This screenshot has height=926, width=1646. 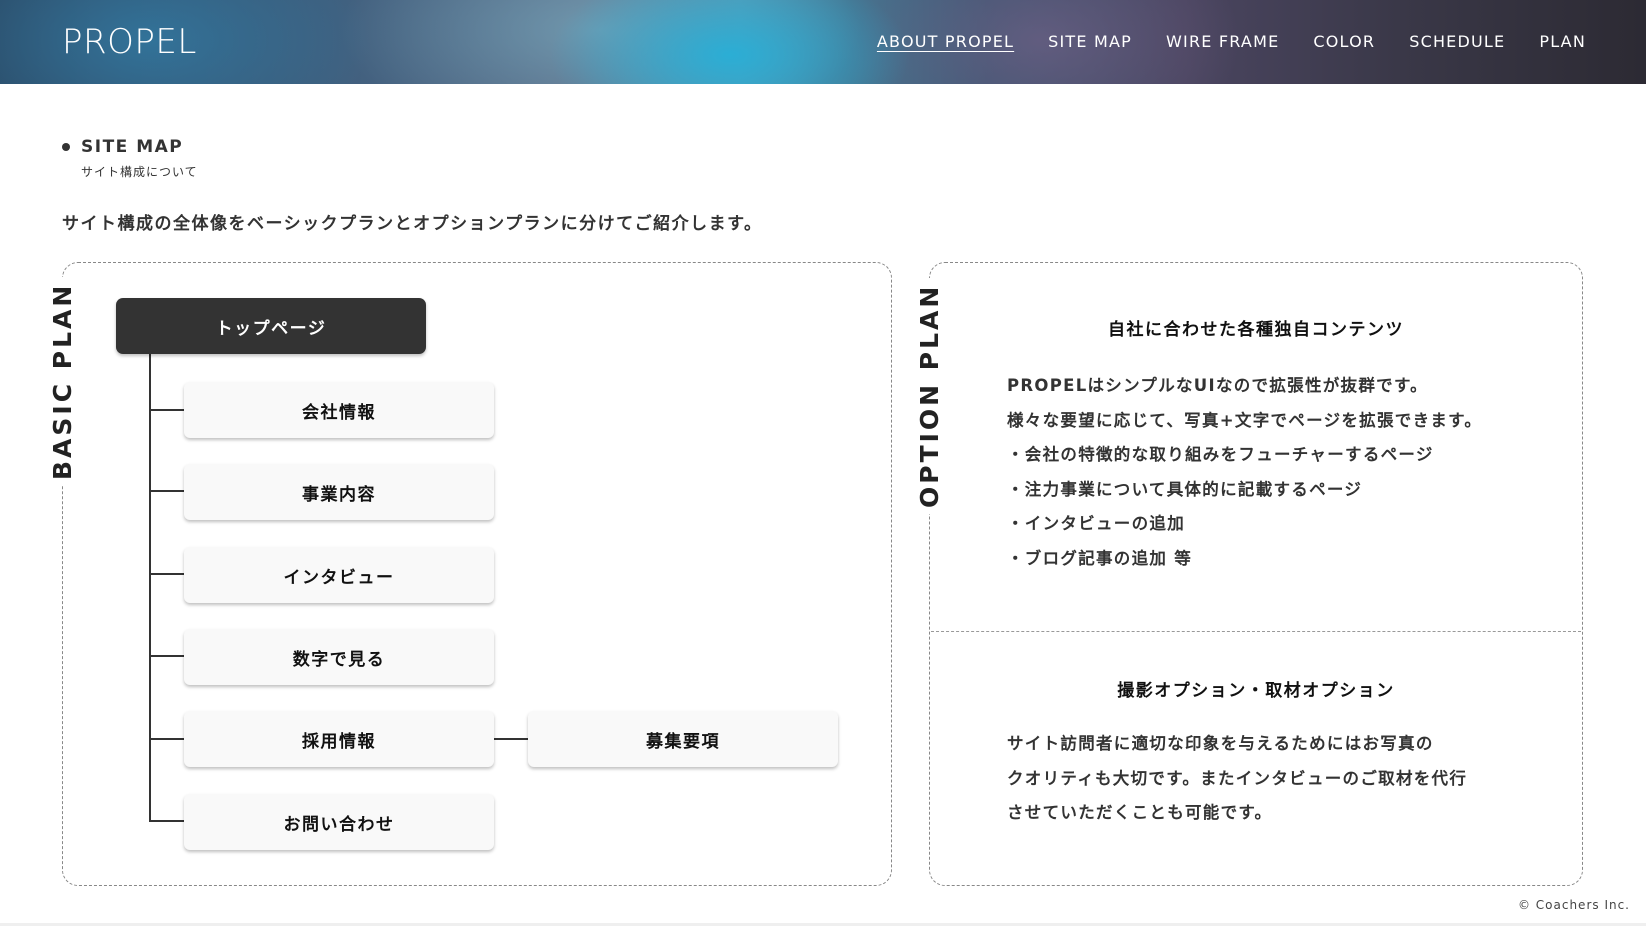 What do you see at coordinates (339, 492) in the screenshot?
I see `node-business: 事業内容` at bounding box center [339, 492].